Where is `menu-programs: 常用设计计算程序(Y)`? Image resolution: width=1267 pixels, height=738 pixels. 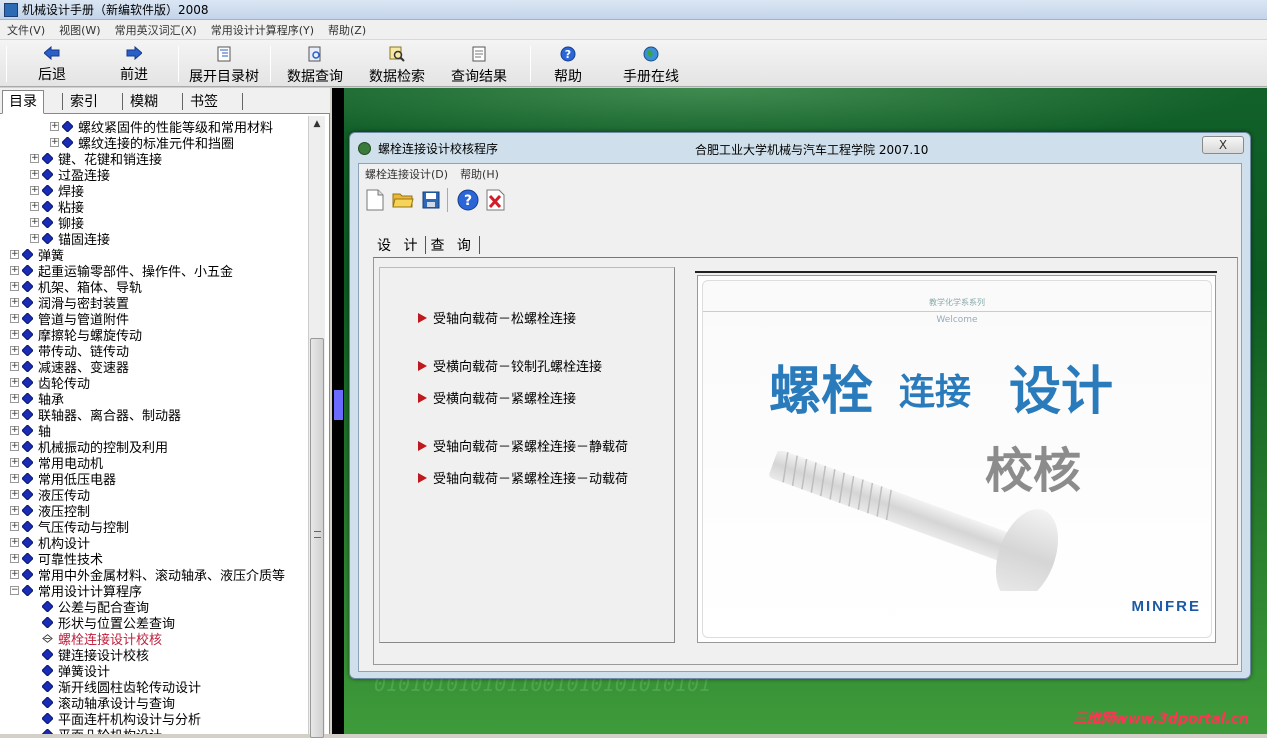
menu-programs: 常用设计计算程序(Y) is located at coordinates (262, 30).